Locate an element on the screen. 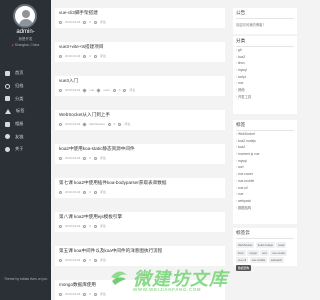 This screenshot has height=300, width=320. post-title: vue3入门 is located at coordinates (140, 81).